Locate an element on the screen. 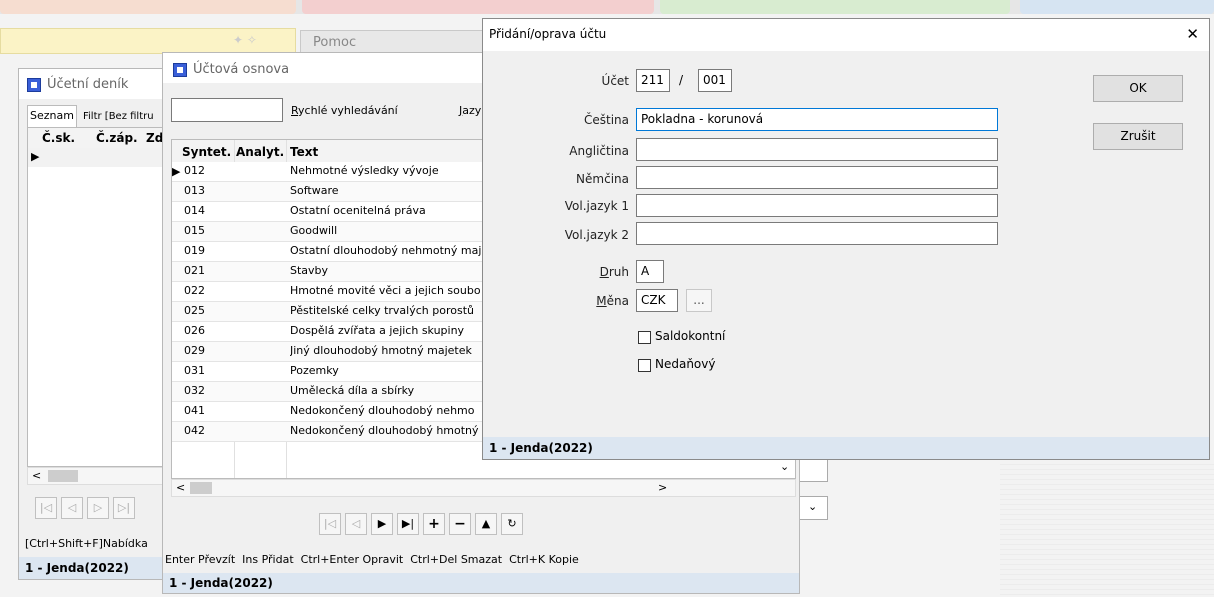 The width and height of the screenshot is (1214, 597). tab-seznam-label: Seznam is located at coordinates (52, 115).